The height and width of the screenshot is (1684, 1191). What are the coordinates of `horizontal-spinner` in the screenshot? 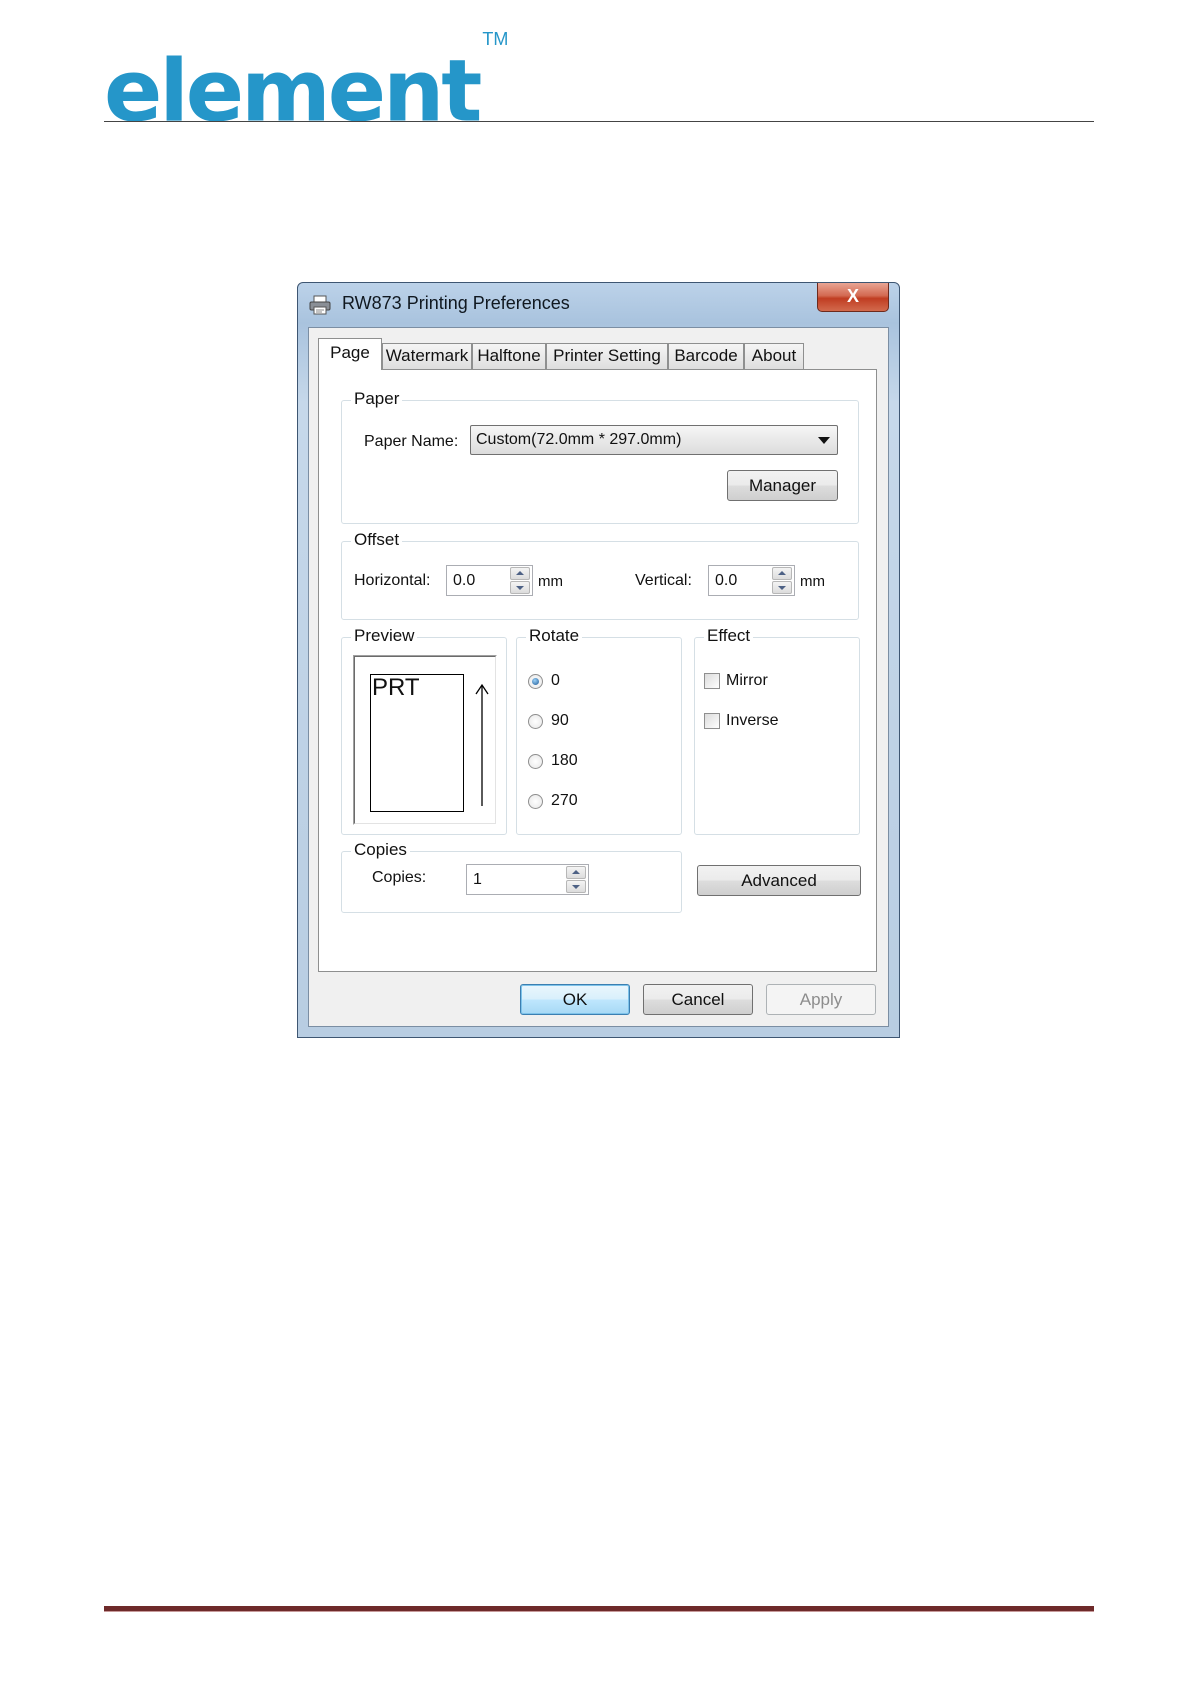 It's located at (521, 580).